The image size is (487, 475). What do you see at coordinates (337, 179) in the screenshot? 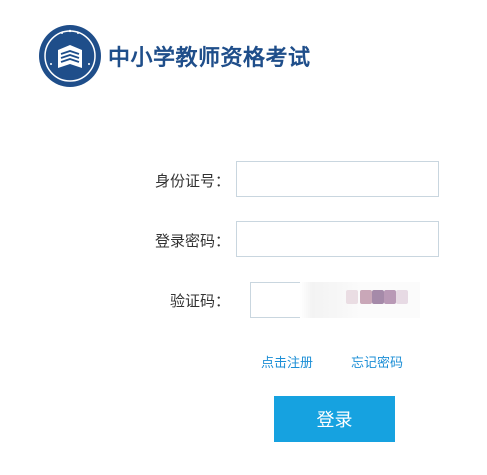
I see `id-number-input` at bounding box center [337, 179].